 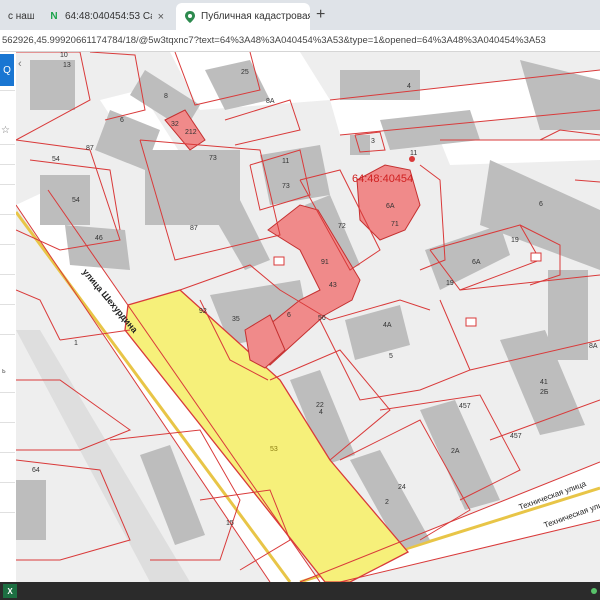 I want to click on parcel-number: 35, so click(x=236, y=319).